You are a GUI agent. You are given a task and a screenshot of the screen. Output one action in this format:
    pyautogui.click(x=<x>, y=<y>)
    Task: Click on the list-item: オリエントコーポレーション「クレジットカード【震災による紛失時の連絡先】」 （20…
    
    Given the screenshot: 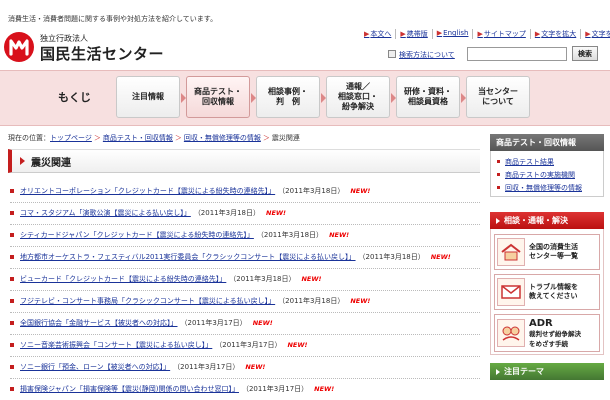 What is the action you would take?
    pyautogui.click(x=245, y=191)
    